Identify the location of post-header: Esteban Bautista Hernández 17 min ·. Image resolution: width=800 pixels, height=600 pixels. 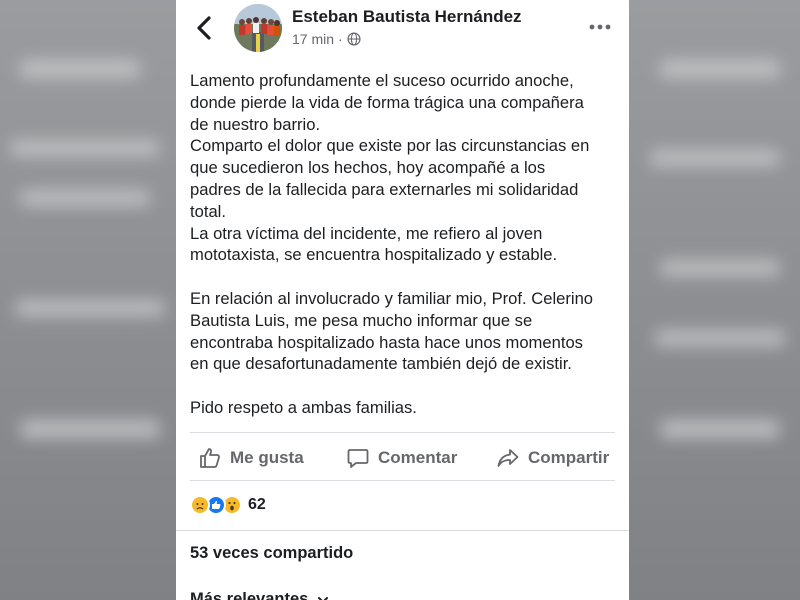
(402, 30).